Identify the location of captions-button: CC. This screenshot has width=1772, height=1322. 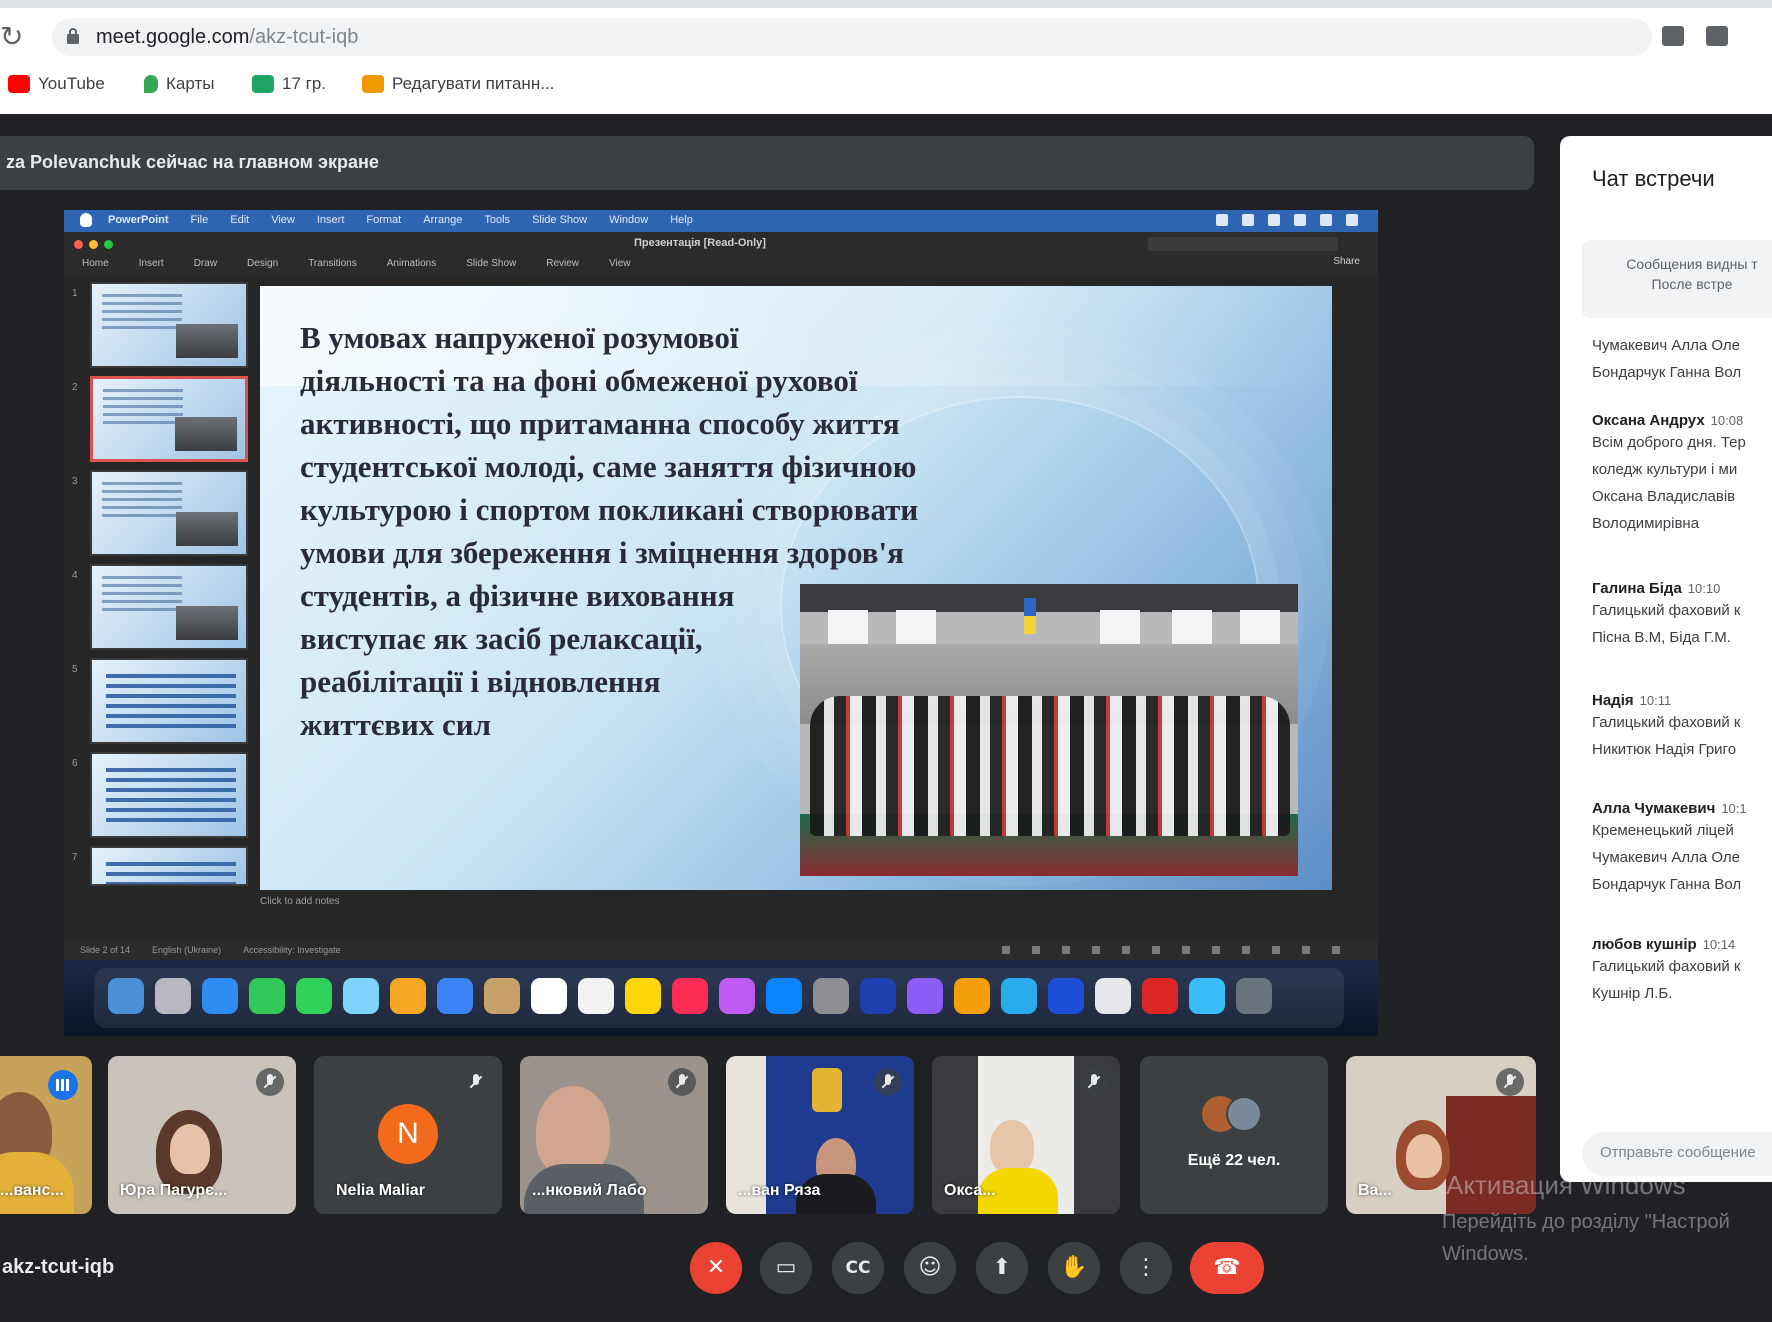
(858, 1268).